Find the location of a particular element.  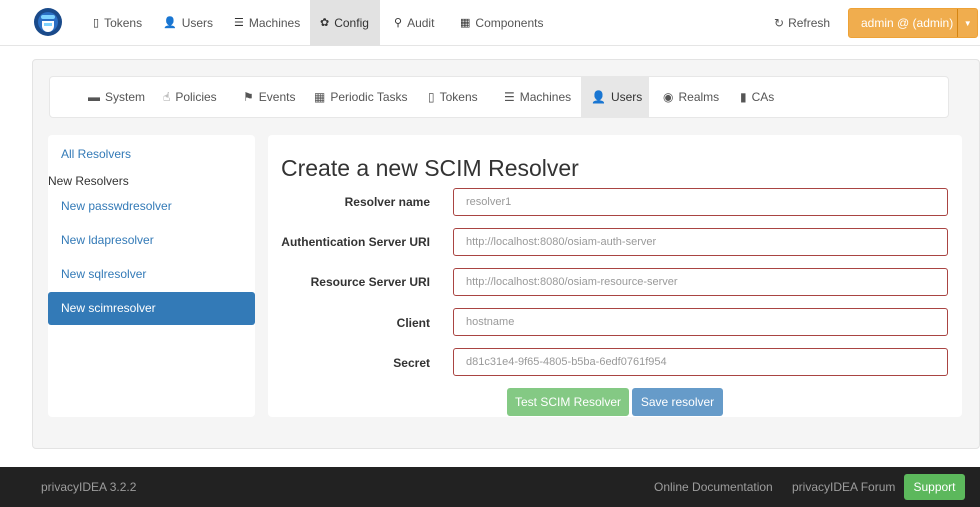

nav-audit: ⚲ Audit is located at coordinates (414, 23).